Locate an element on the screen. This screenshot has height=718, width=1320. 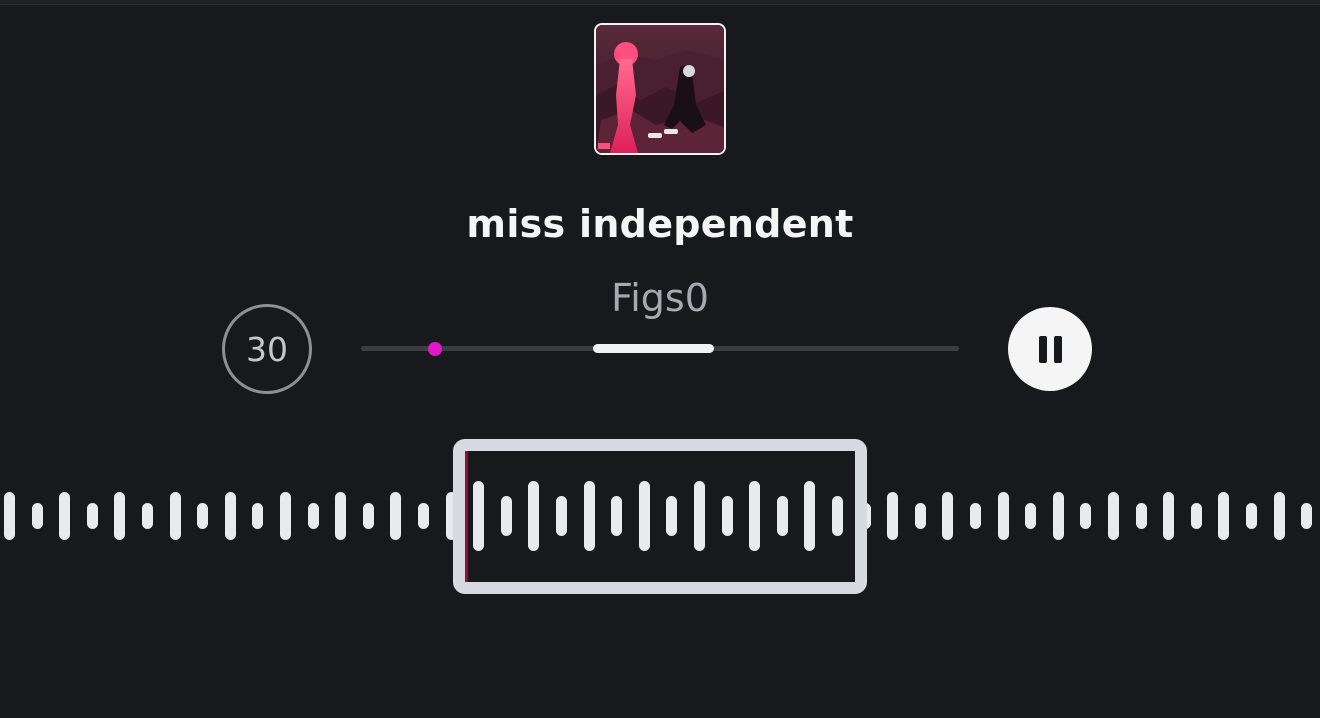
selection-start-edge is located at coordinates (660, 516).